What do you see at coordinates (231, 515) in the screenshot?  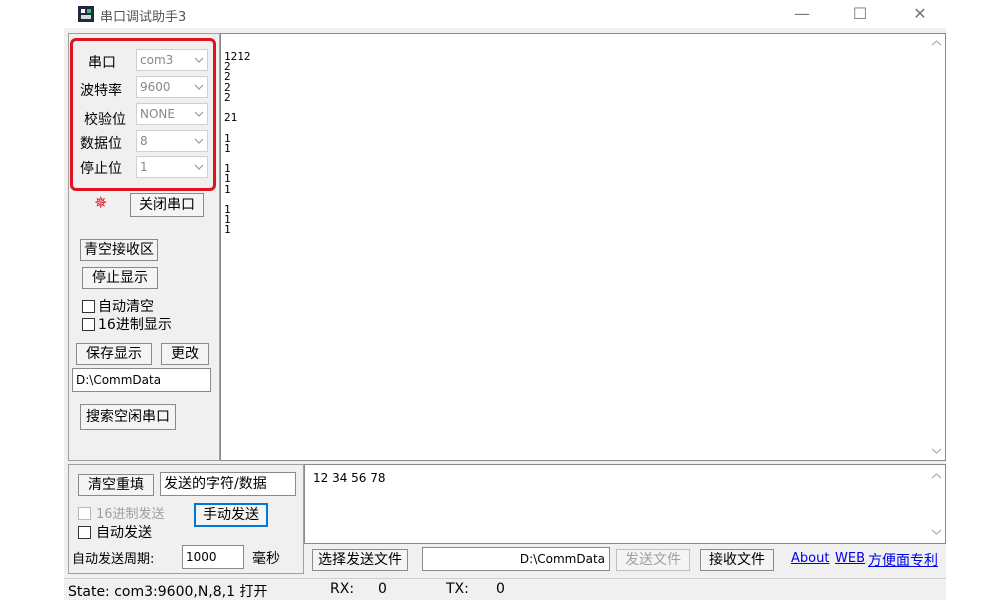 I see `manual-send-button: 手动发送` at bounding box center [231, 515].